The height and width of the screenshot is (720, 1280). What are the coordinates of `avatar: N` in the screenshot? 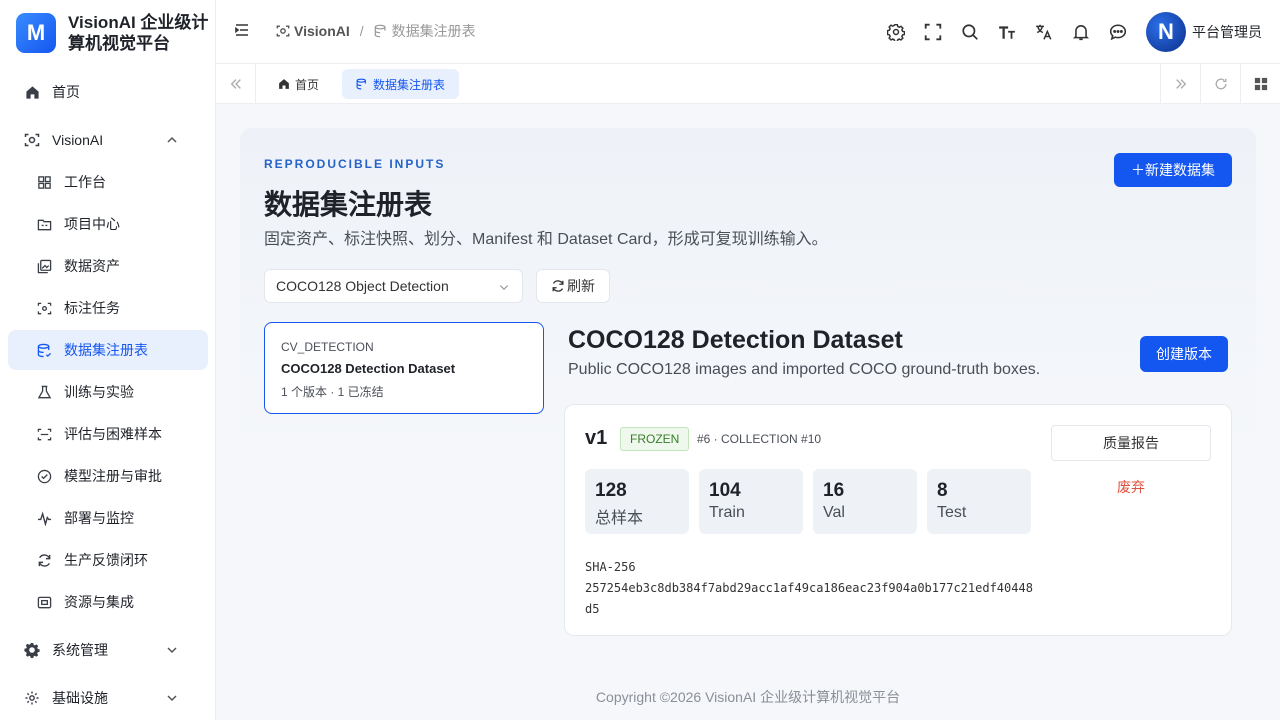 It's located at (1166, 32).